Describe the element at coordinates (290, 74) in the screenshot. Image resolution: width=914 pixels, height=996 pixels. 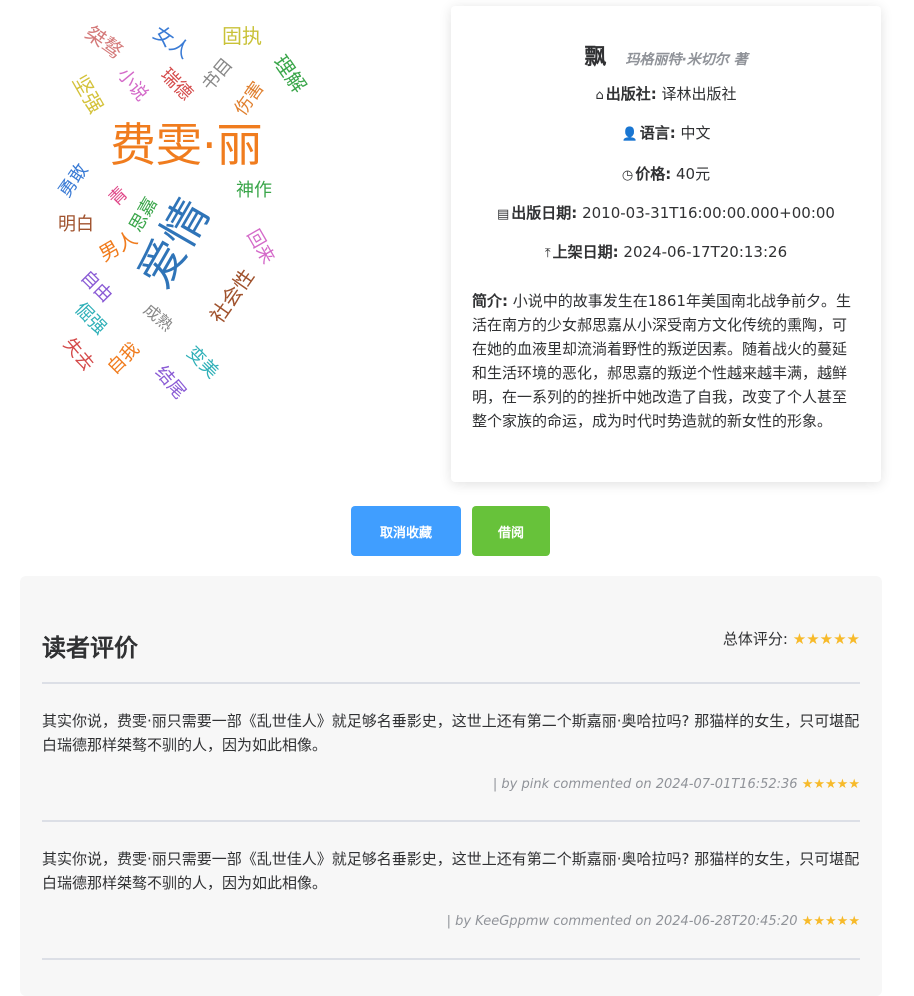
I see `cloud-word: 理解` at that location.